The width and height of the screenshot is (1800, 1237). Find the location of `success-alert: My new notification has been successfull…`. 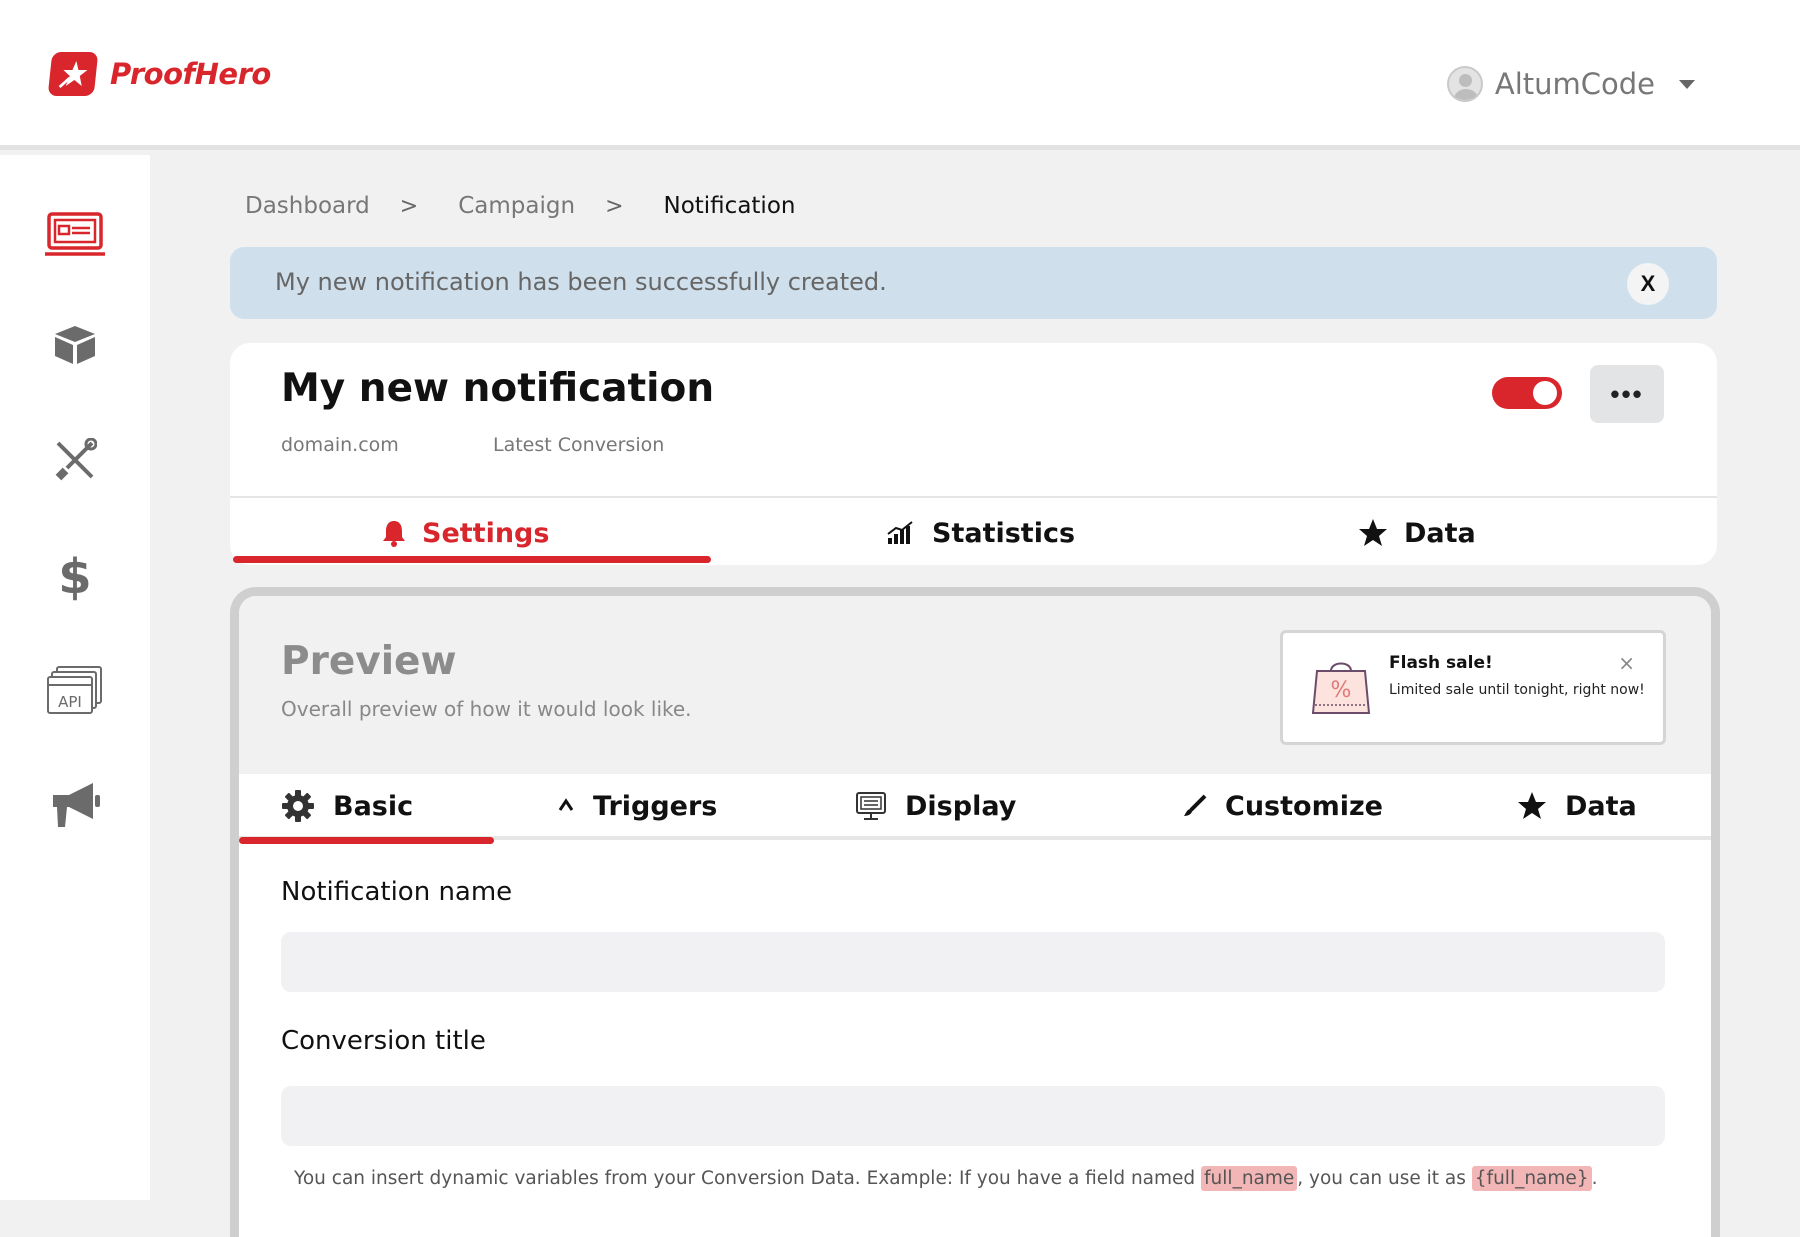

success-alert: My new notification has been successfull… is located at coordinates (973, 283).